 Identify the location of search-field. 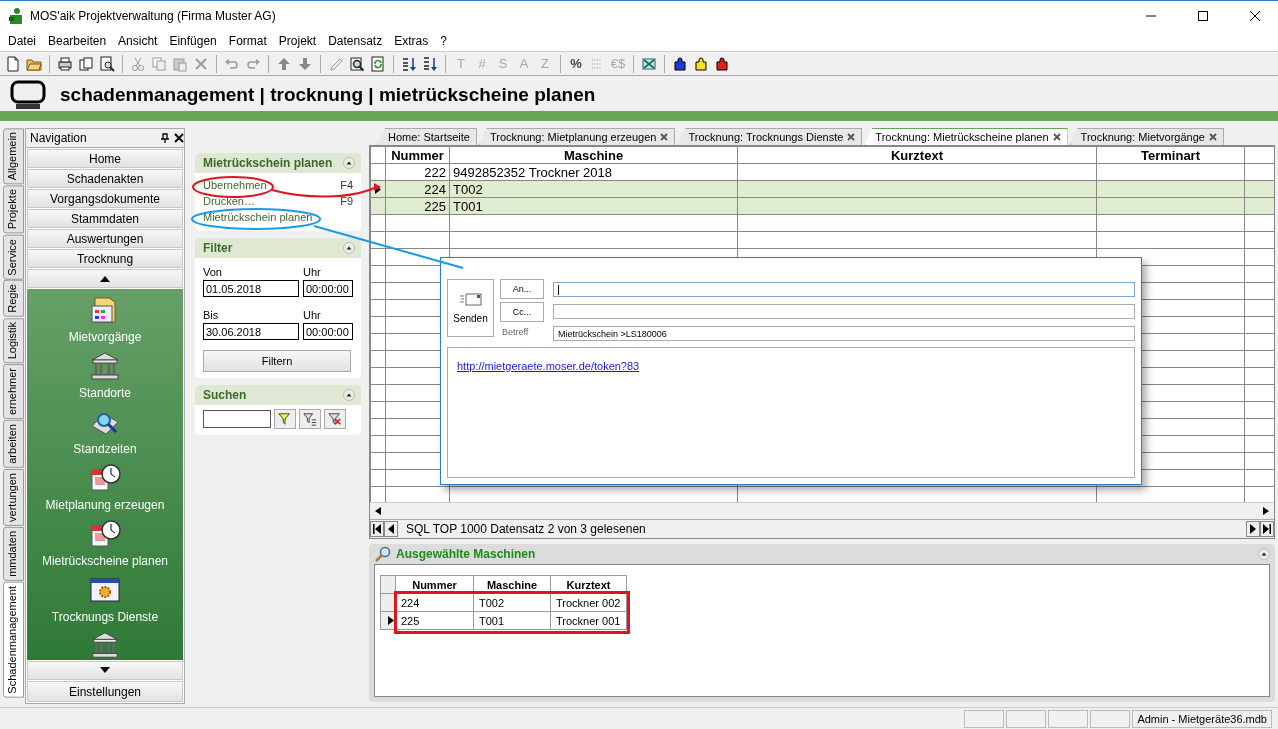
(237, 419).